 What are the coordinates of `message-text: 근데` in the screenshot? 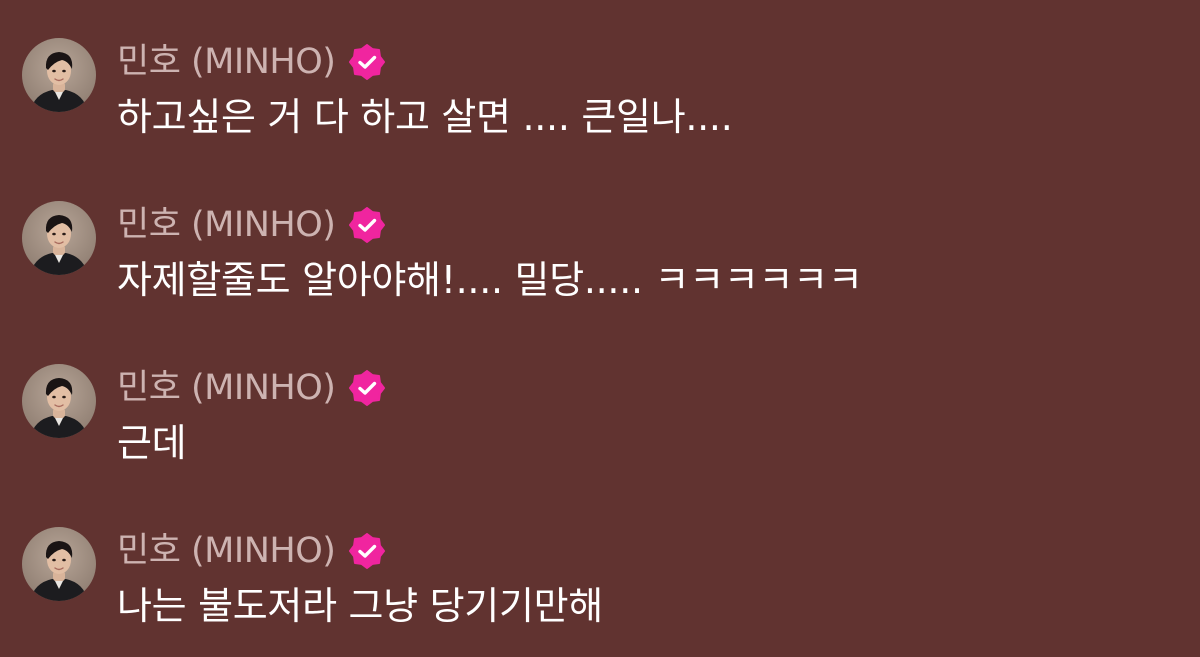 It's located at (152, 443).